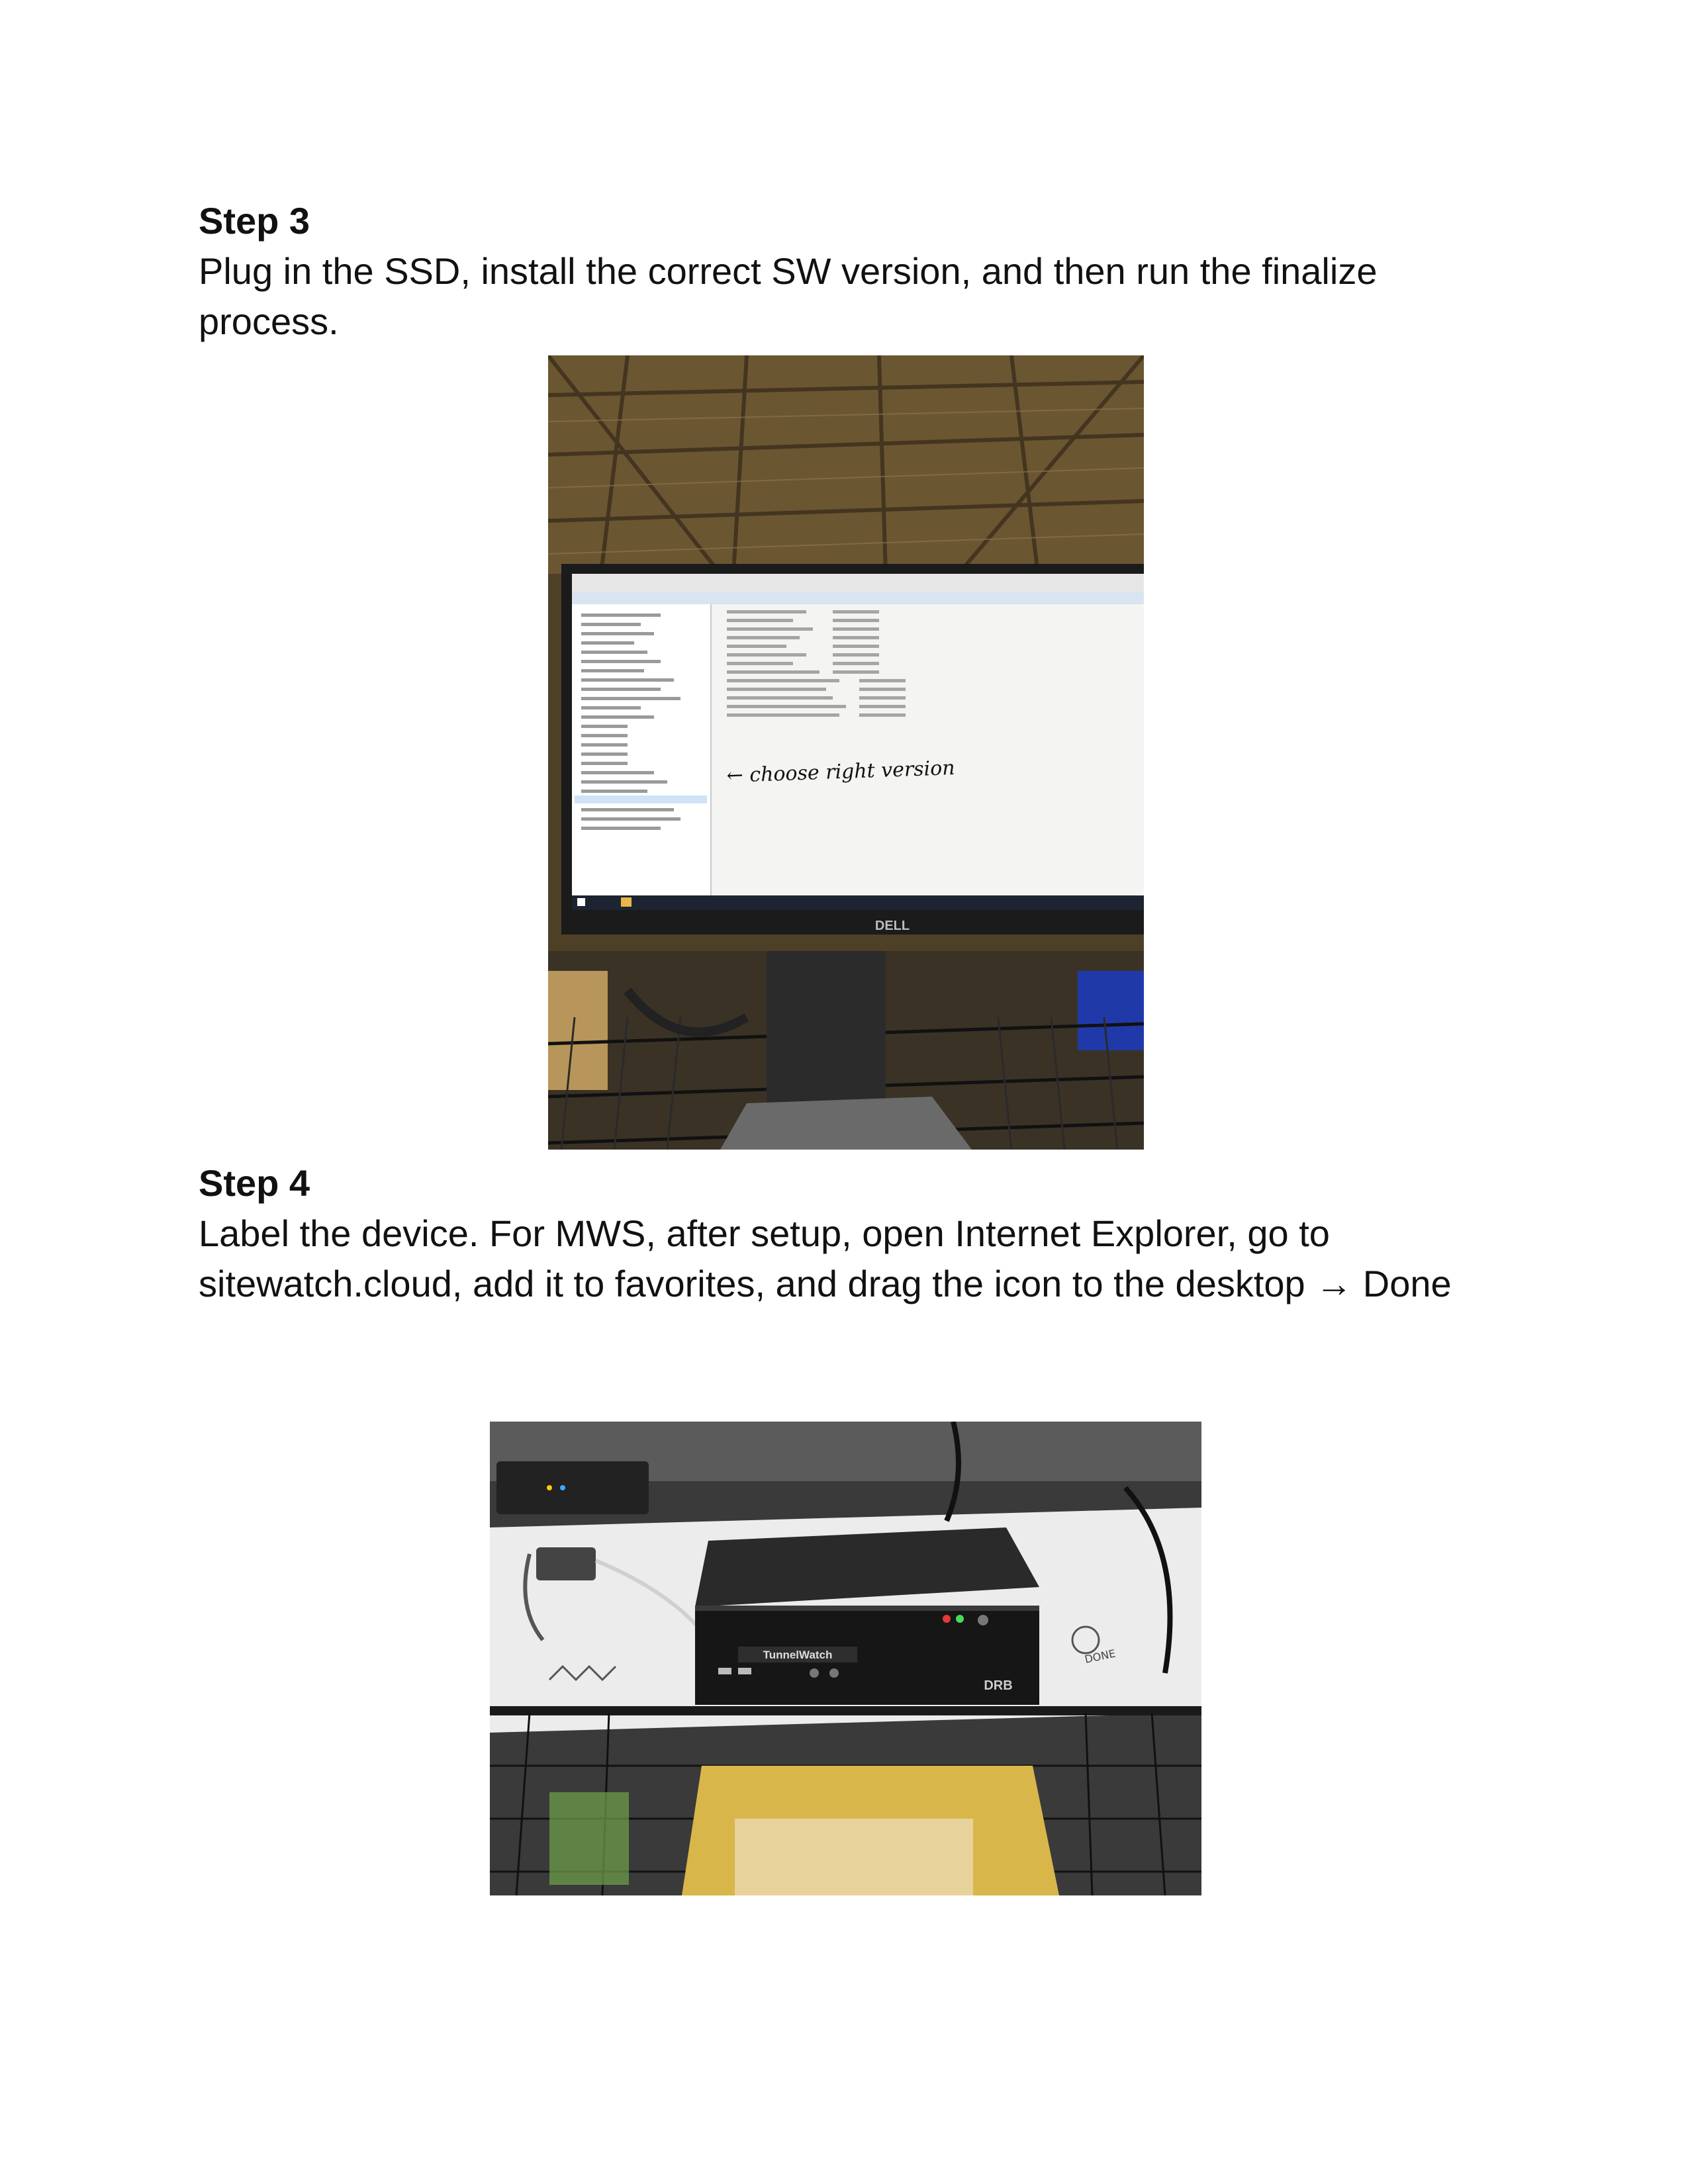  What do you see at coordinates (254, 1183) in the screenshot?
I see `step4-heading: Step 4` at bounding box center [254, 1183].